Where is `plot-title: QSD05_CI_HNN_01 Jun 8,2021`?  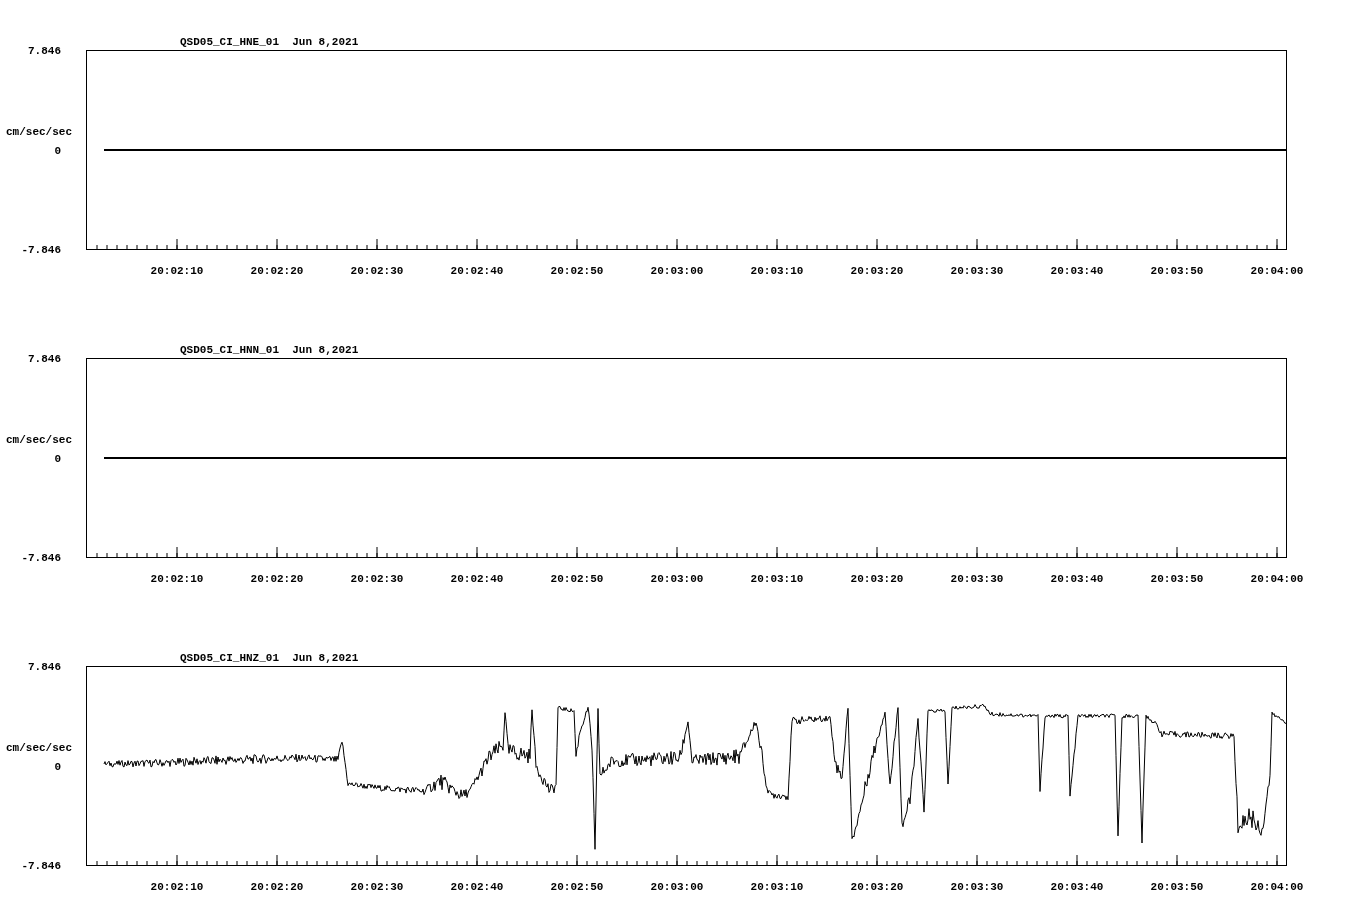
plot-title: QSD05_CI_HNN_01 Jun 8,2021 is located at coordinates (269, 350).